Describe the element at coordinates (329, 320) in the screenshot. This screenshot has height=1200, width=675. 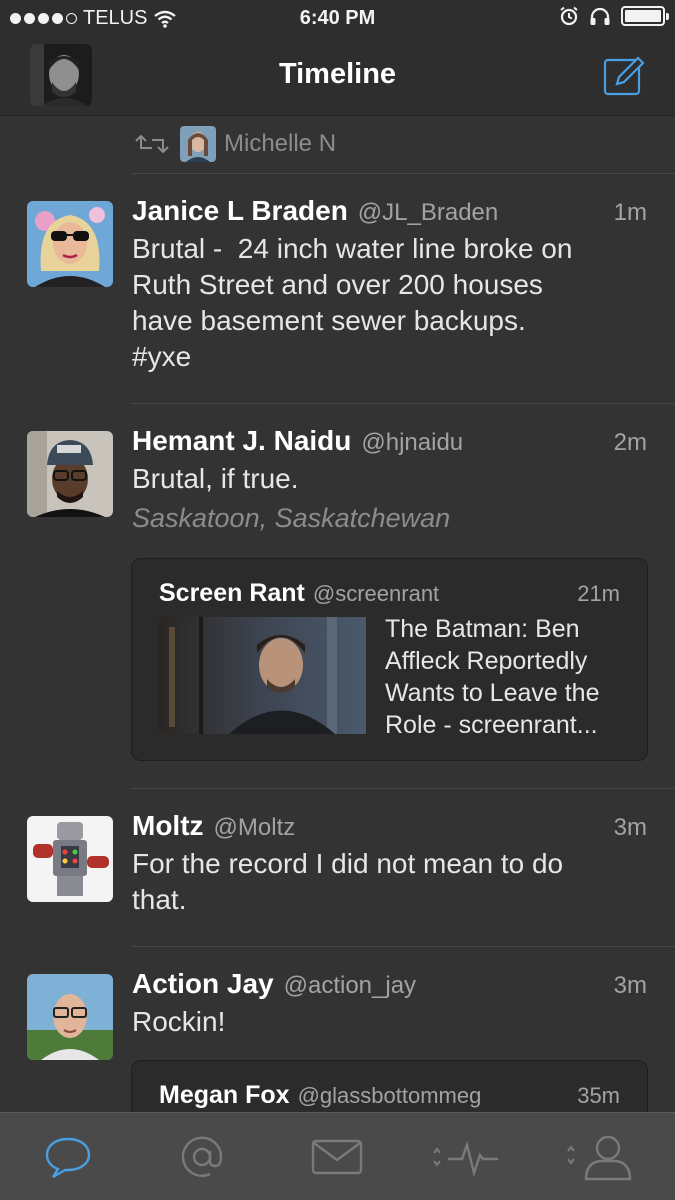
I see `tweet-text-line: have basement sewer backups.` at that location.